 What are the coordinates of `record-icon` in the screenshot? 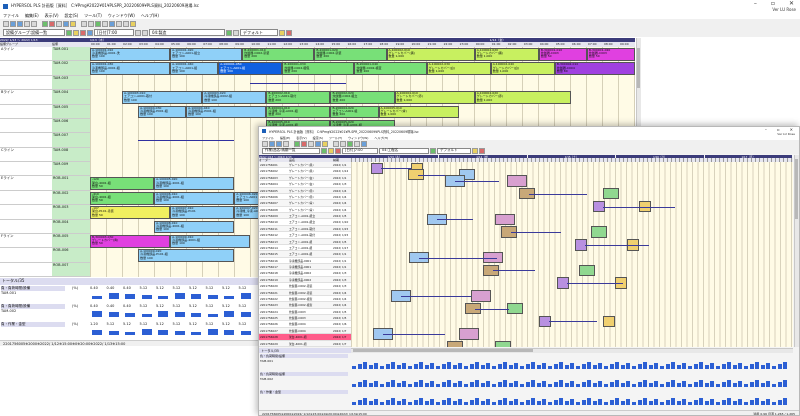 It's located at (338, 150).